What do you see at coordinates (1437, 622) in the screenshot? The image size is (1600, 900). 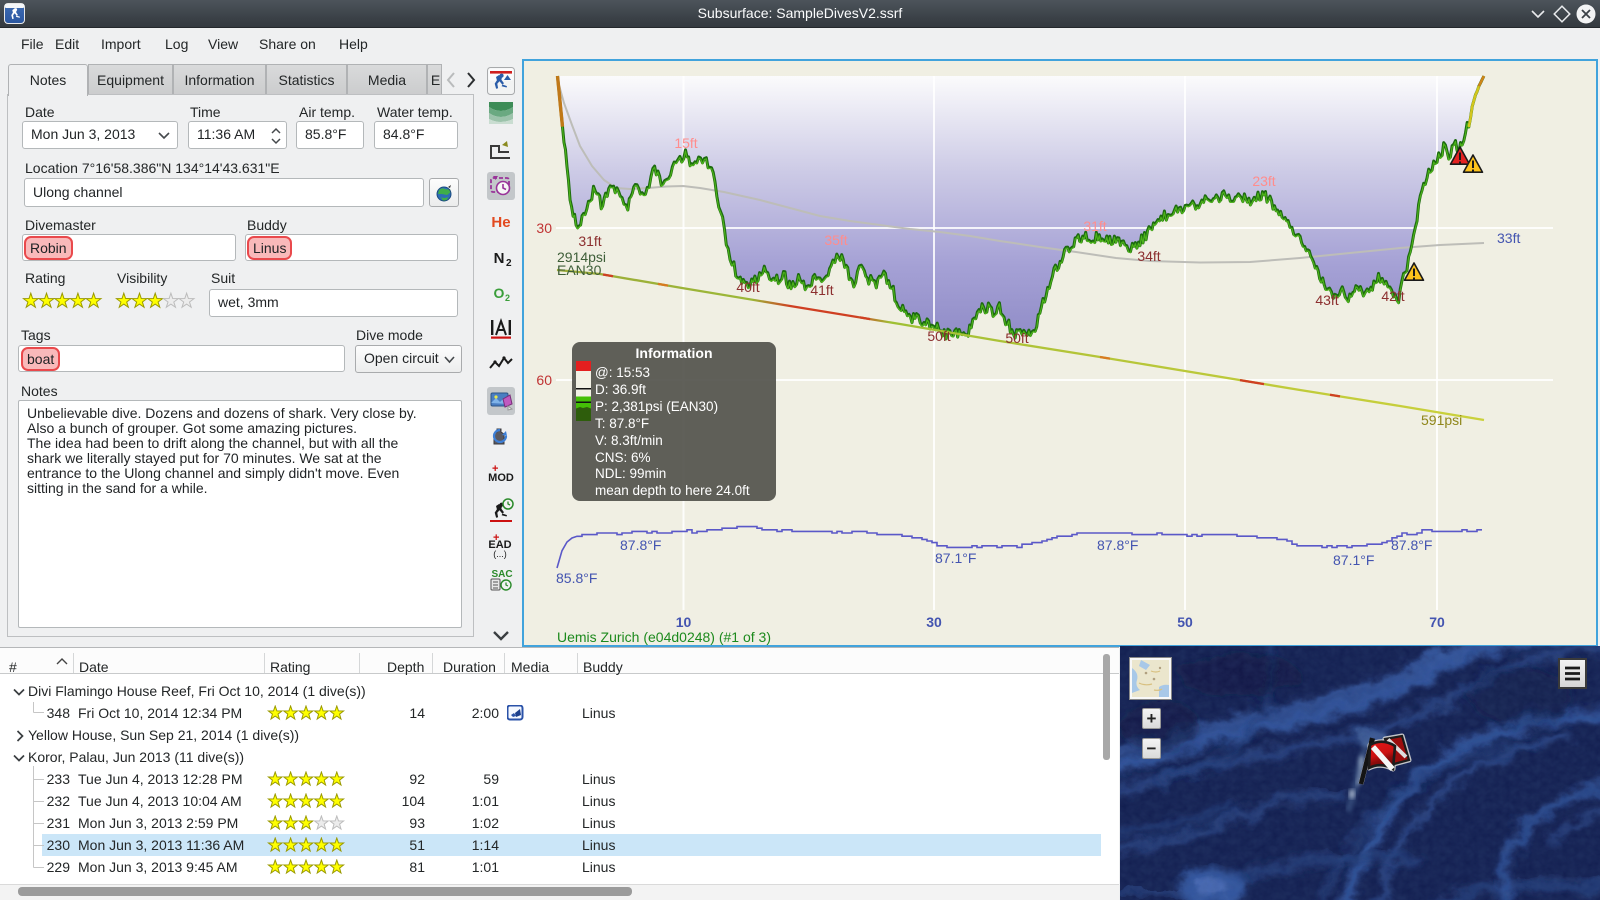 I see `svg-text: 70` at bounding box center [1437, 622].